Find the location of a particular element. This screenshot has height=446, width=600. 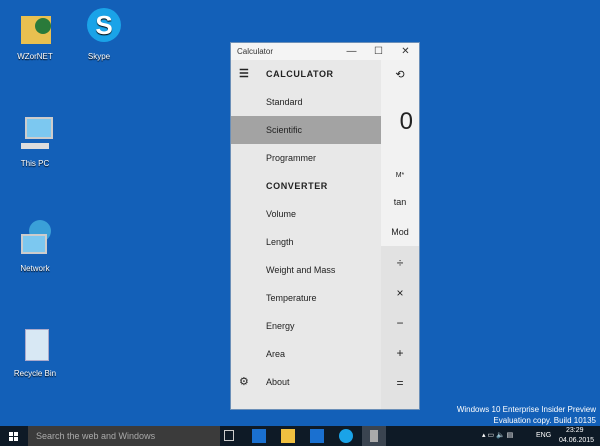

edge-icon is located at coordinates (259, 436).